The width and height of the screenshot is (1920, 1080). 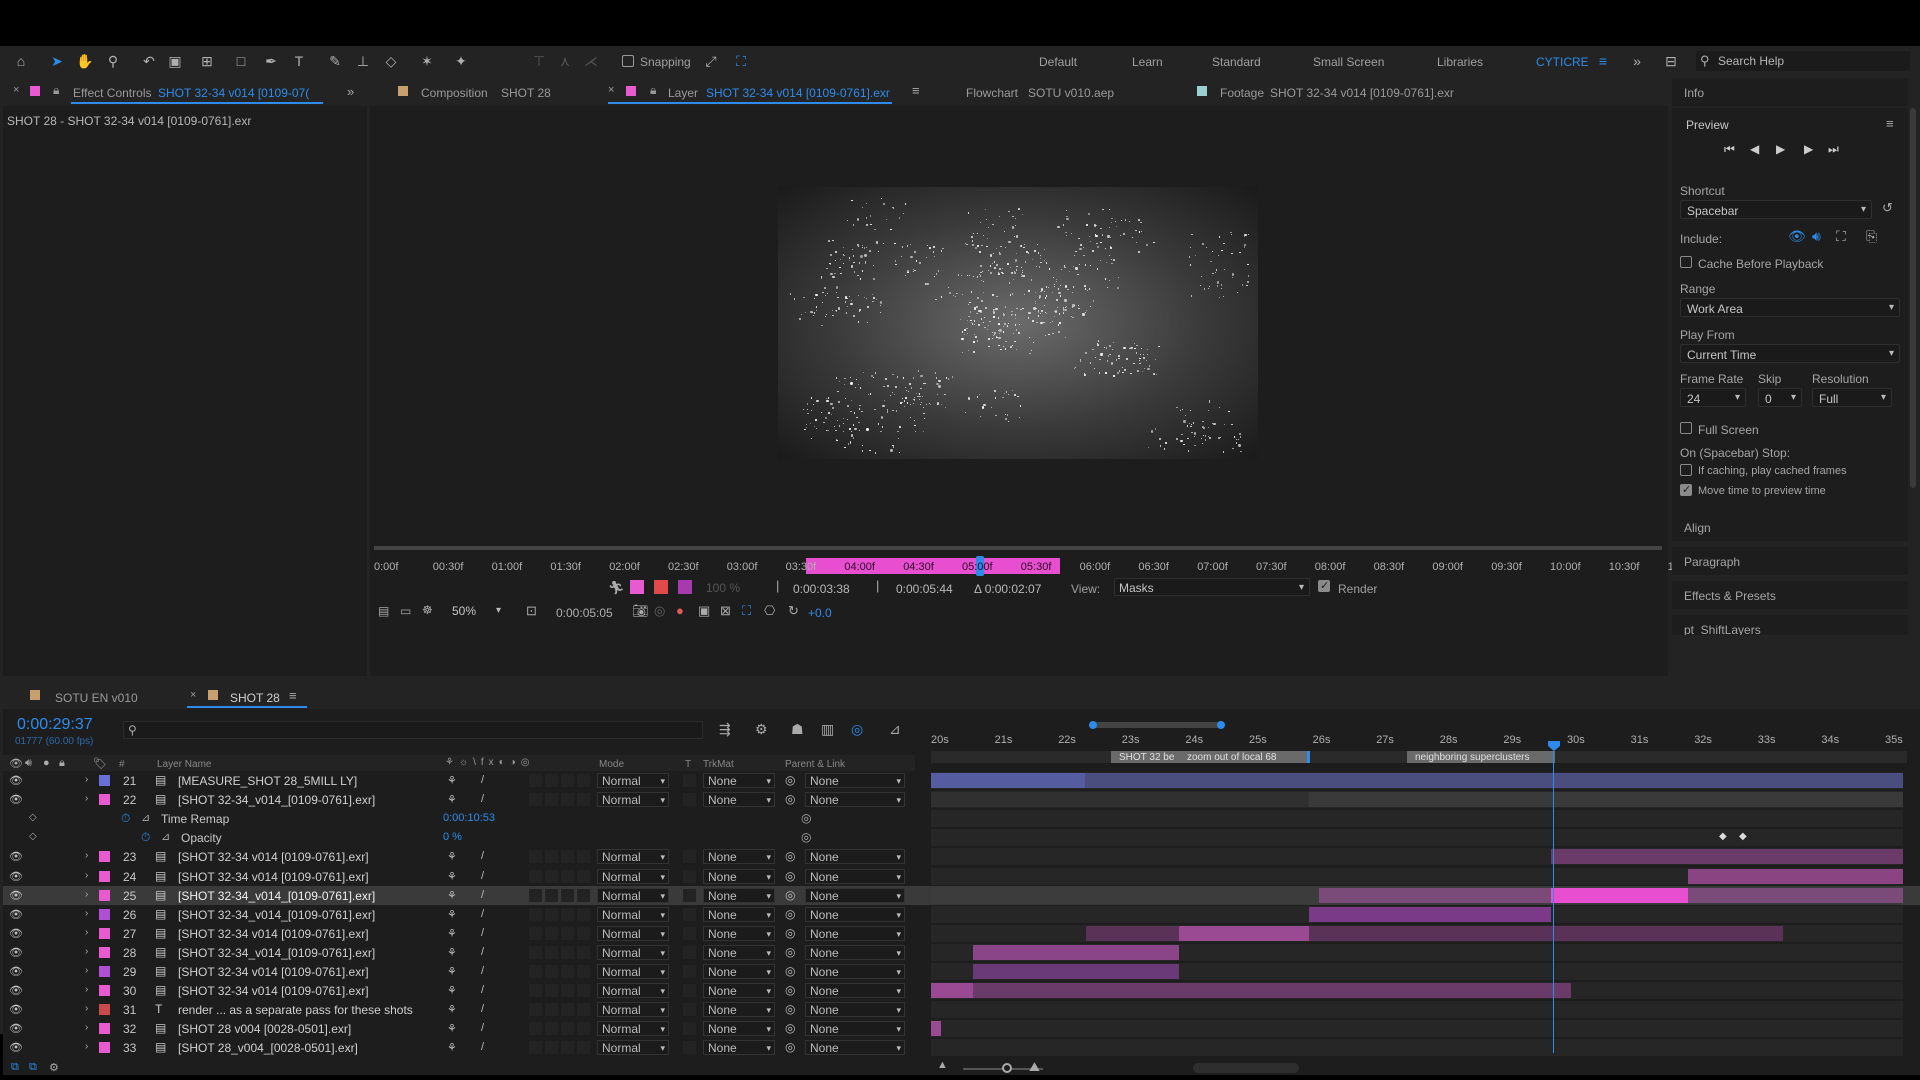 I want to click on fast-preview-icon: ⛶, so click(x=746, y=611).